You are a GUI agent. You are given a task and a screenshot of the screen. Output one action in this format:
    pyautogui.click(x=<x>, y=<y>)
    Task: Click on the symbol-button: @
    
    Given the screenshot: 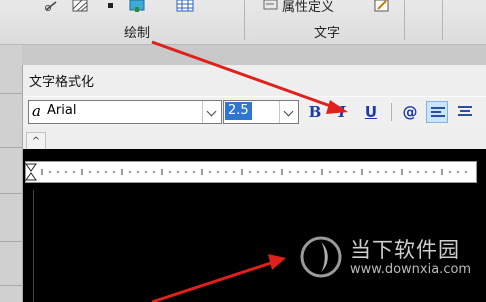 What is the action you would take?
    pyautogui.click(x=410, y=112)
    